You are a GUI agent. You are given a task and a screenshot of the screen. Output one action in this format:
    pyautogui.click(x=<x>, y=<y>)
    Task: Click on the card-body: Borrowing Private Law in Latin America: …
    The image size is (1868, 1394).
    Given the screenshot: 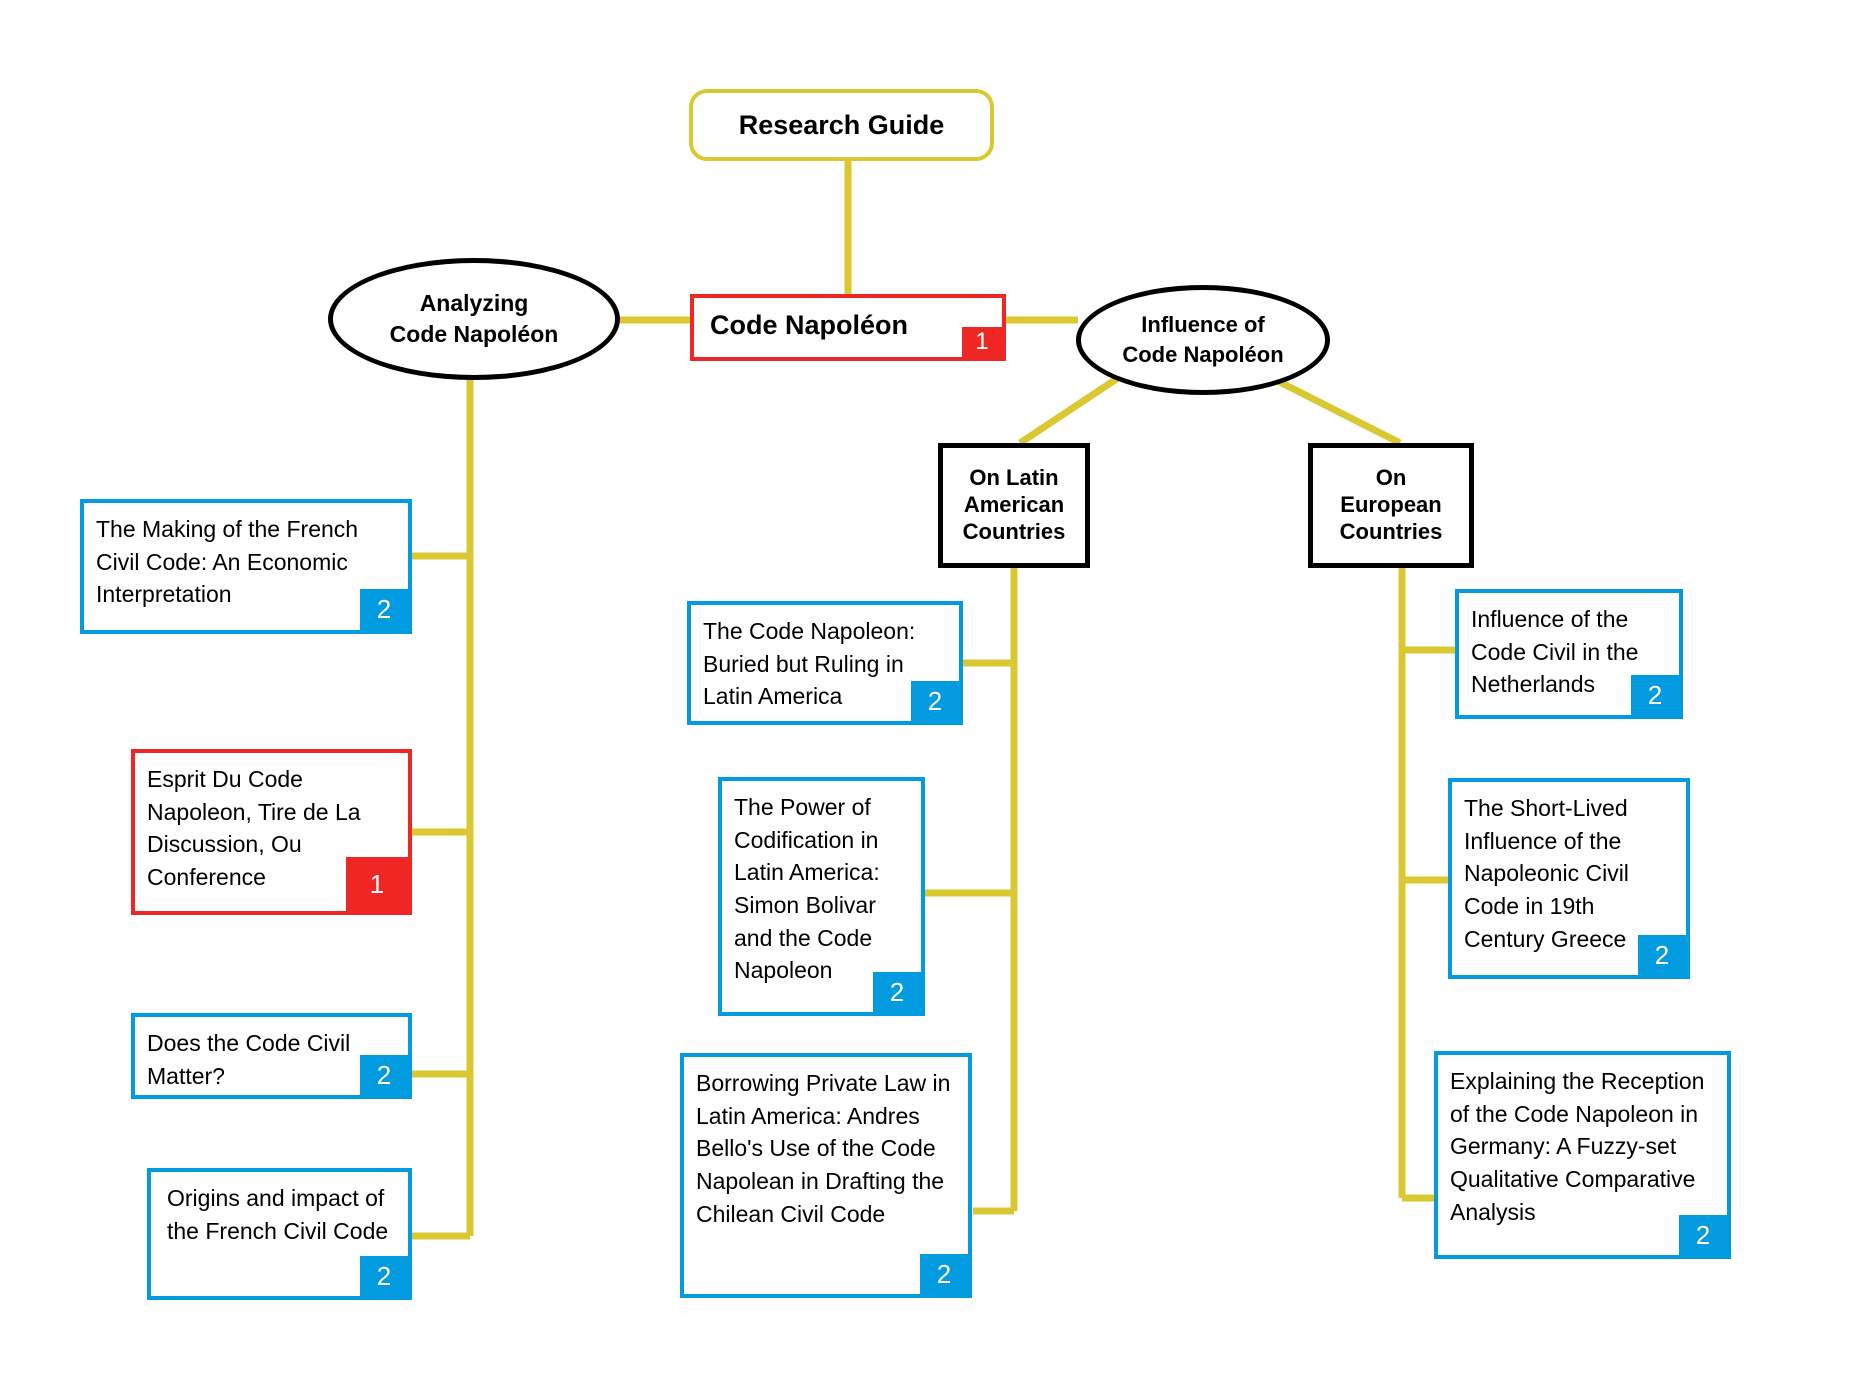 What is the action you would take?
    pyautogui.click(x=826, y=1175)
    